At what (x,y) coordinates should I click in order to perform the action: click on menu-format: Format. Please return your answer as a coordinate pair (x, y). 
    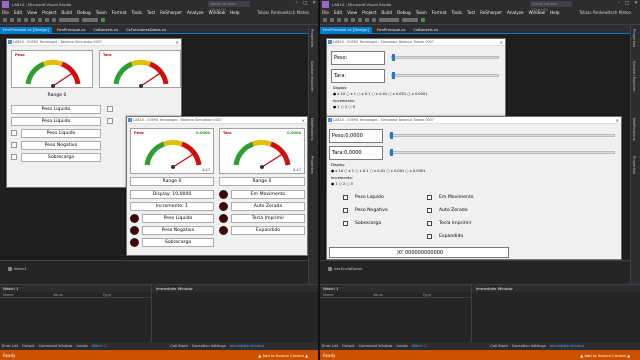
    Looking at the image, I should click on (439, 12).